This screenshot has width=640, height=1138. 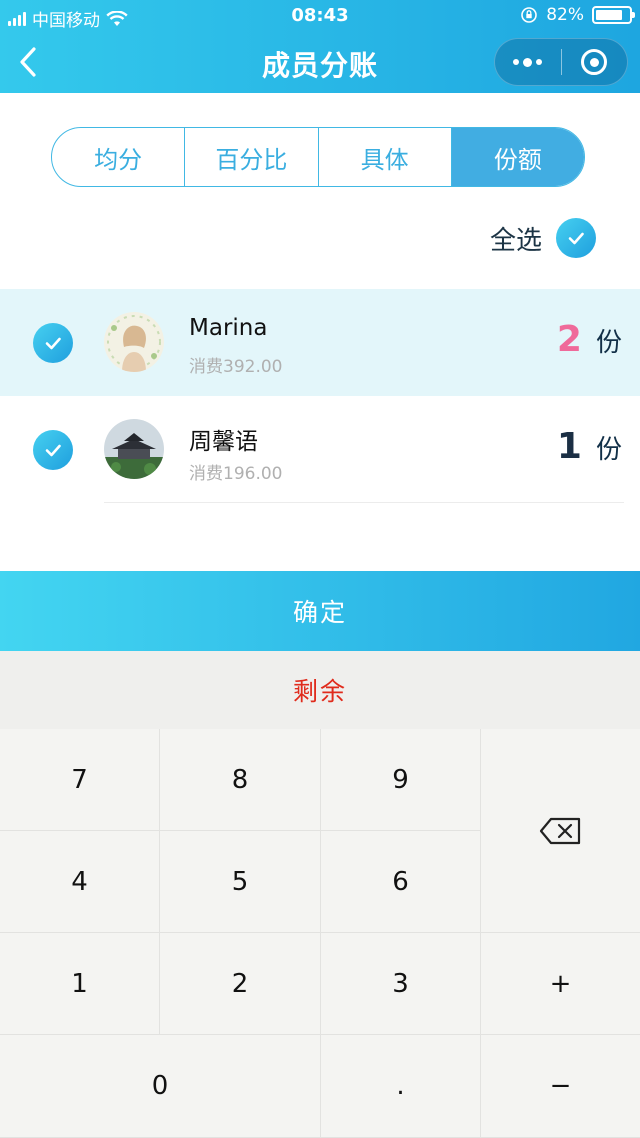 I want to click on member-row: Marina 消费392.00 2 份, so click(x=320, y=342).